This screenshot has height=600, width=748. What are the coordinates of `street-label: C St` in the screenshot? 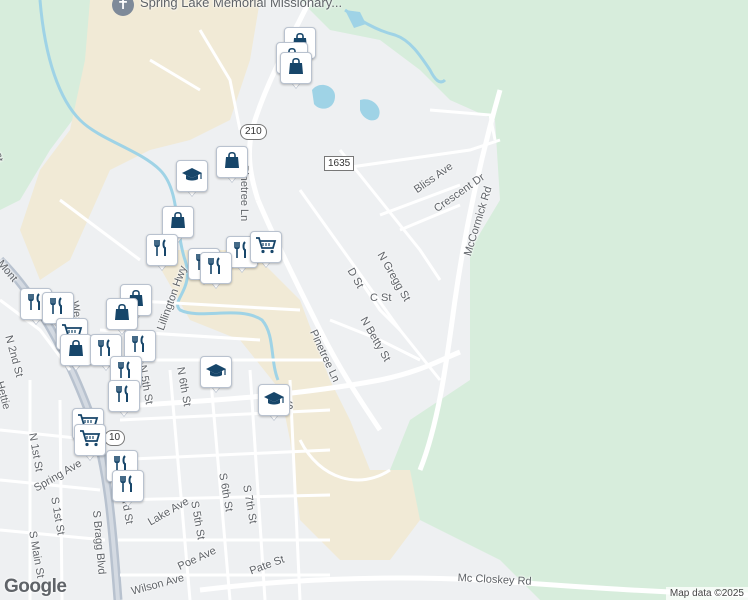 It's located at (381, 298).